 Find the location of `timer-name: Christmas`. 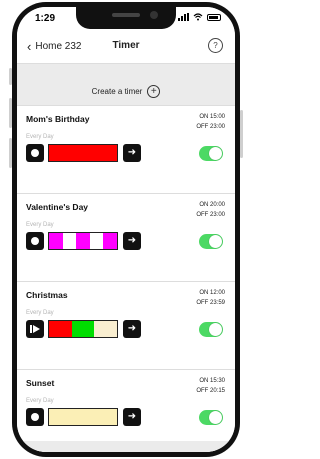

timer-name: Christmas is located at coordinates (47, 295).